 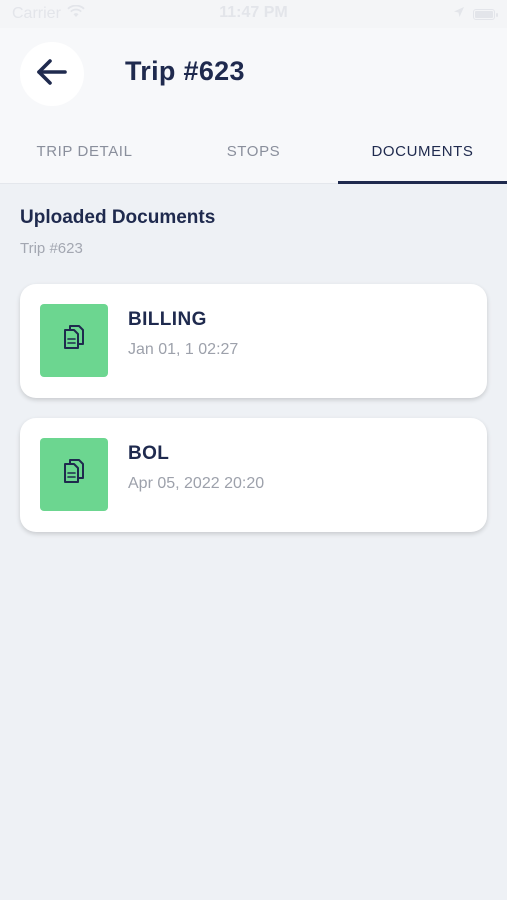 What do you see at coordinates (118, 217) in the screenshot?
I see `section-title: Uploaded Documents` at bounding box center [118, 217].